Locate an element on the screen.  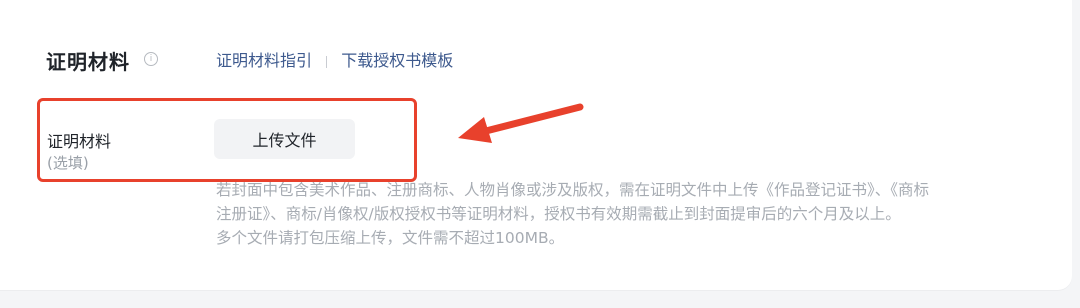
download-template-link: 下载授权书模板 is located at coordinates (397, 60).